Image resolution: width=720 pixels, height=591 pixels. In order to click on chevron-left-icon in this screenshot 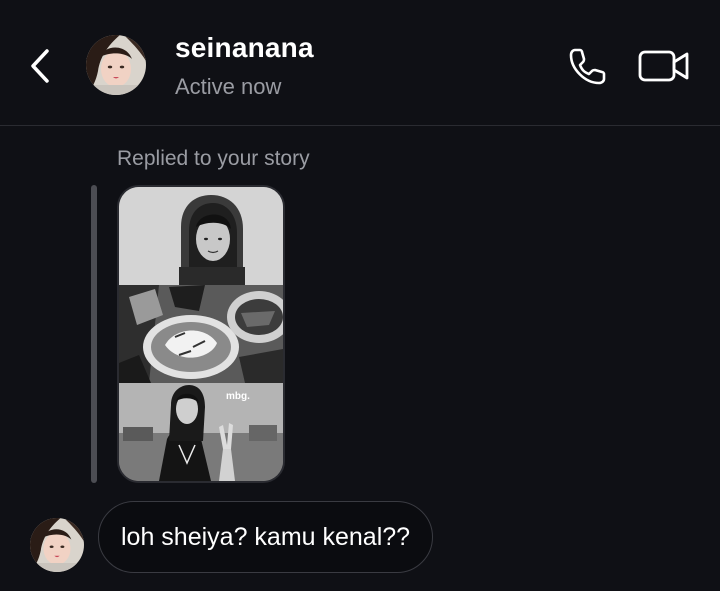, I will do `click(40, 66)`.